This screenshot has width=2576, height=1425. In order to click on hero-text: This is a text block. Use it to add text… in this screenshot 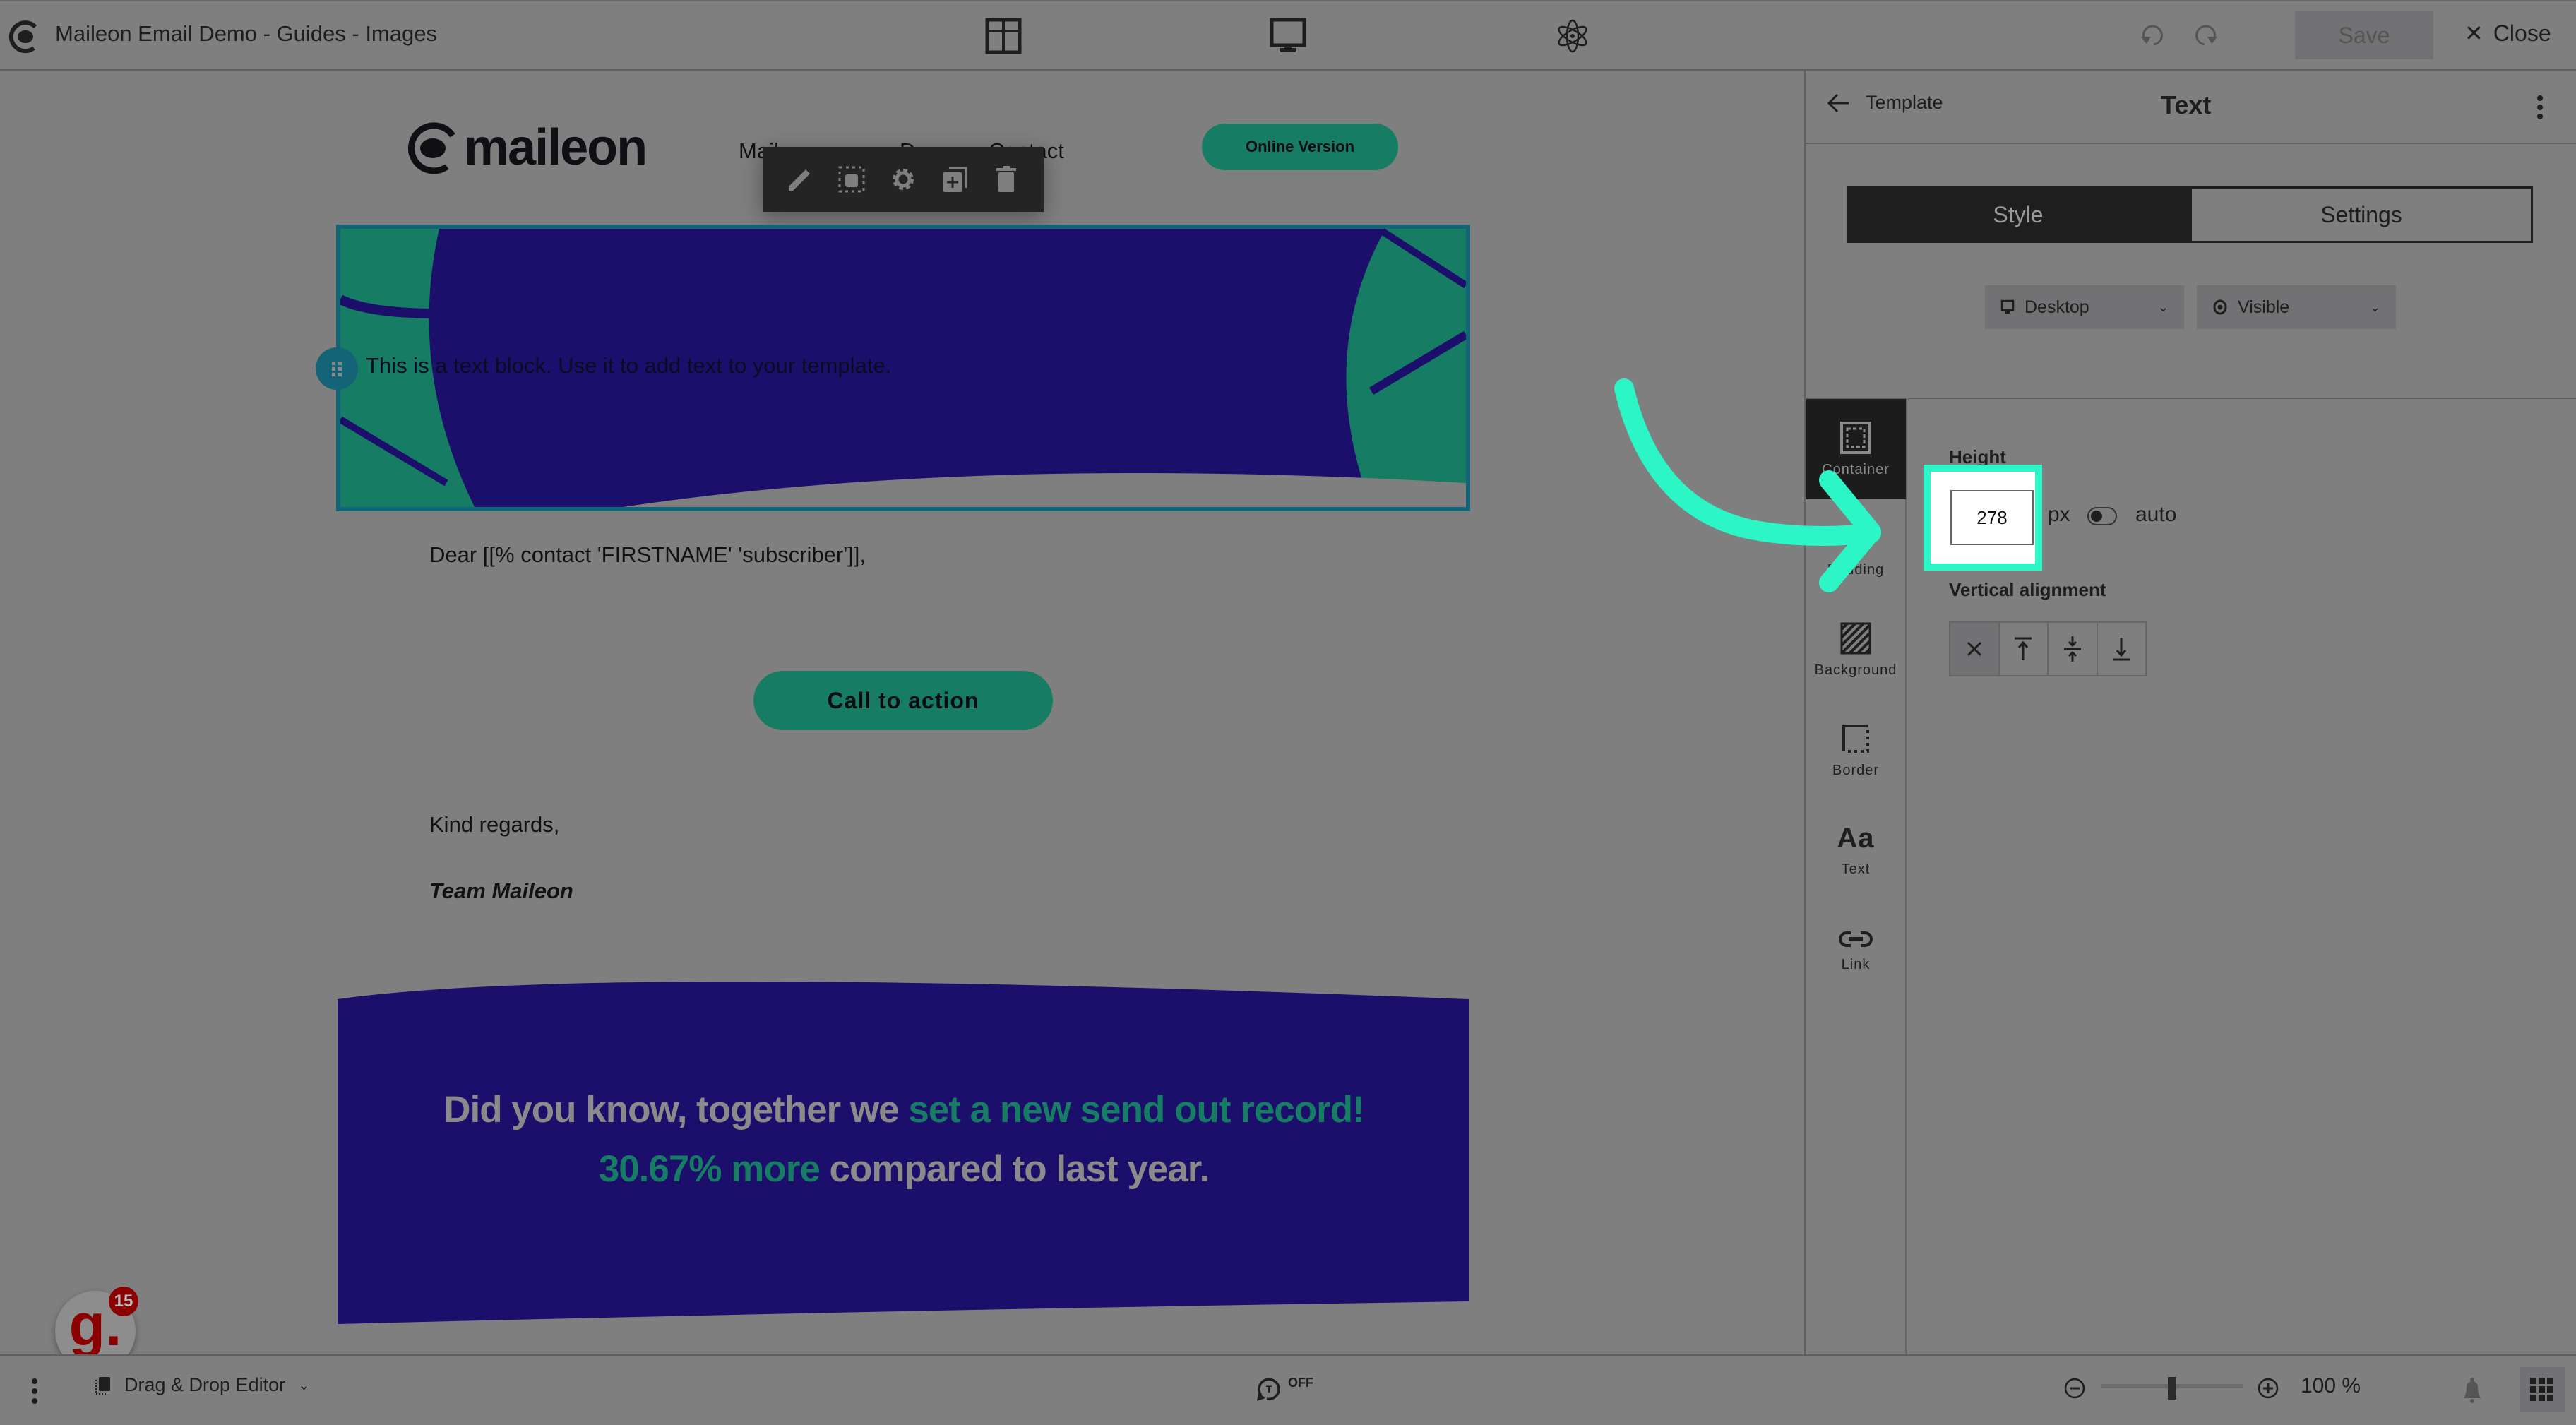, I will do `click(628, 365)`.